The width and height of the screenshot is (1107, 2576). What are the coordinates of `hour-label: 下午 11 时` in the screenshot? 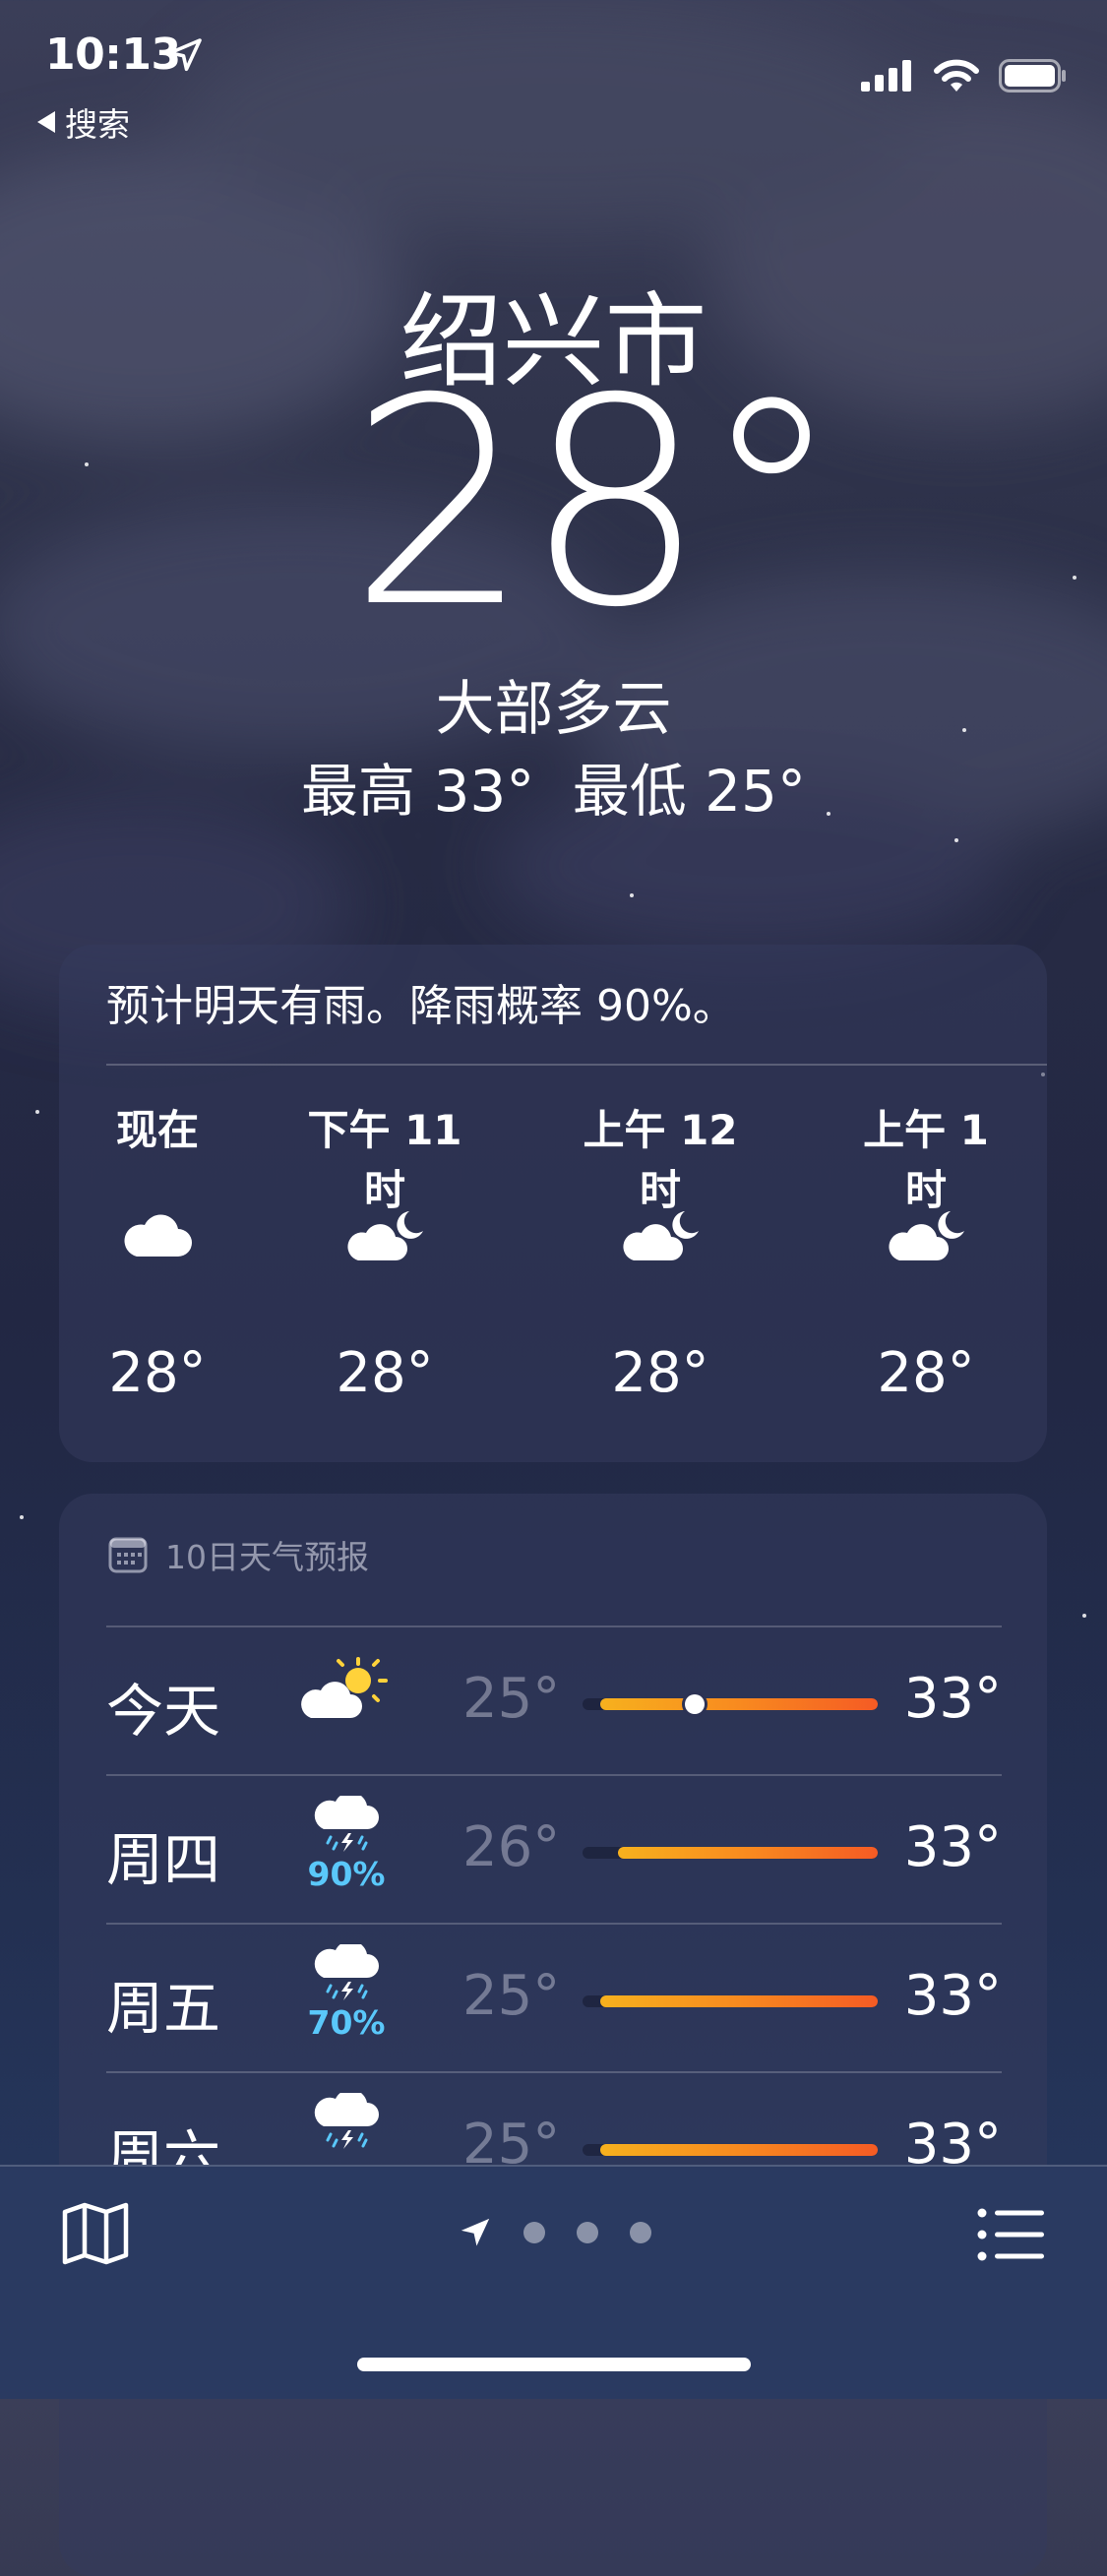 It's located at (385, 1160).